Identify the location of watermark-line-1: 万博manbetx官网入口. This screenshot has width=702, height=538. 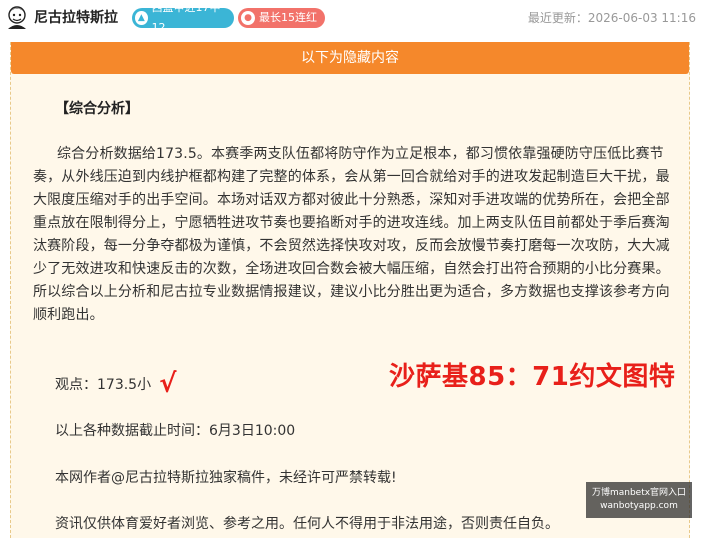
(639, 493).